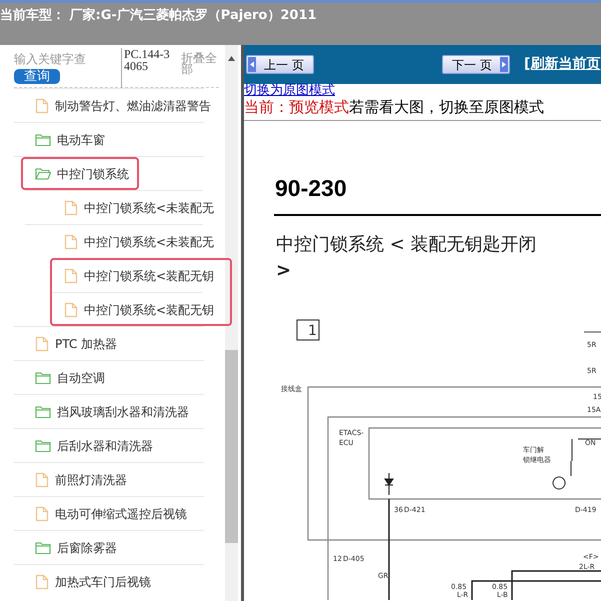 This screenshot has width=601, height=601. I want to click on current-model-title: 当前车型： 厂家:G-广汽三菱帕杰罗（Pajero）2011, so click(158, 15).